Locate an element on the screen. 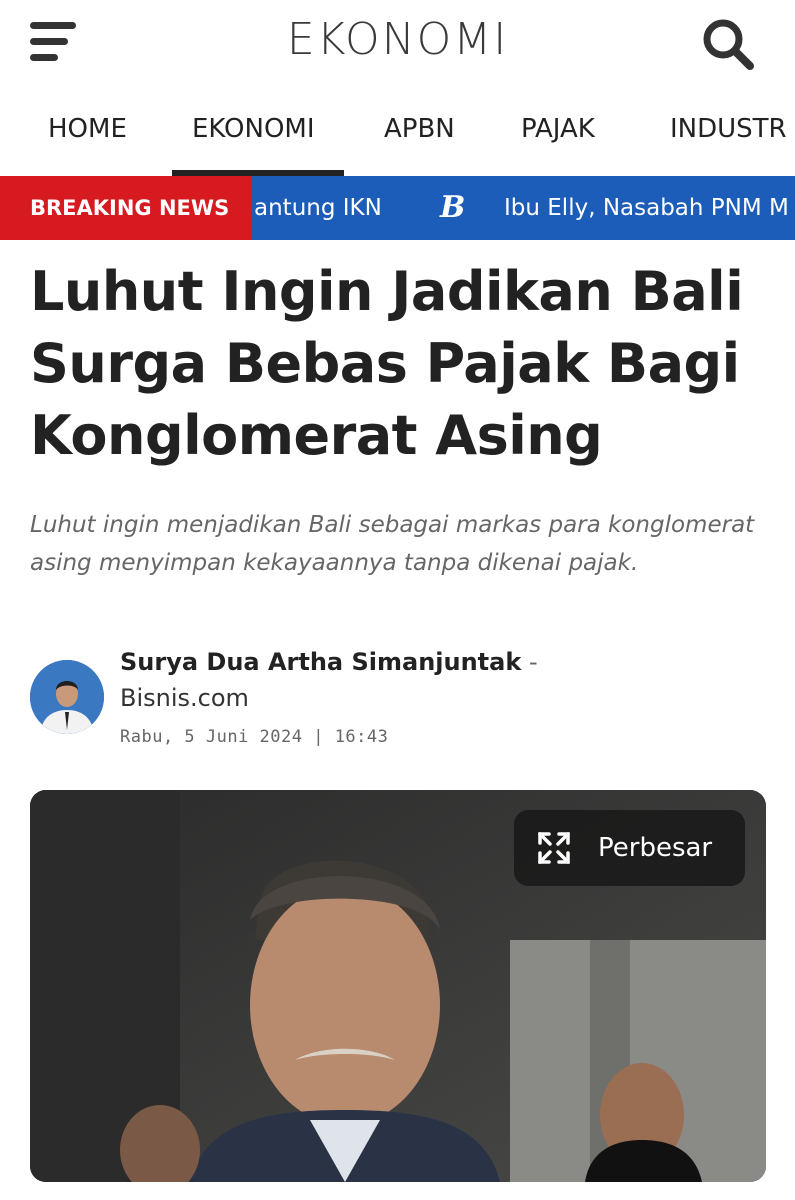  nav-item-ekonomi: EKONOMI is located at coordinates (253, 129).